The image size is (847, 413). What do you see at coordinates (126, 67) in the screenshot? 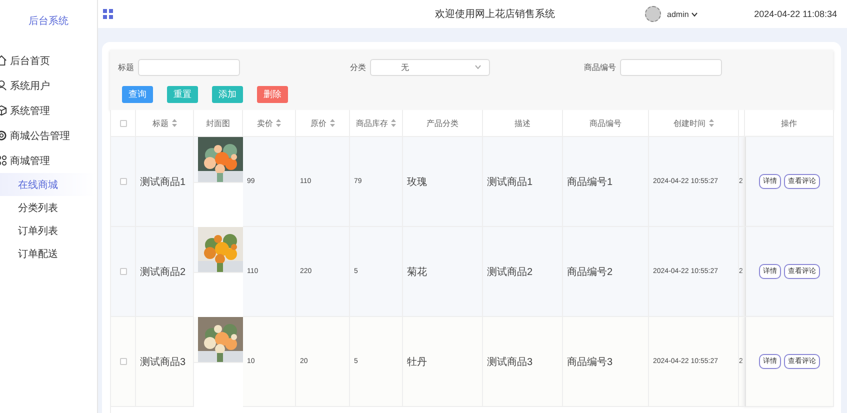
I see `filter-label: 标题` at bounding box center [126, 67].